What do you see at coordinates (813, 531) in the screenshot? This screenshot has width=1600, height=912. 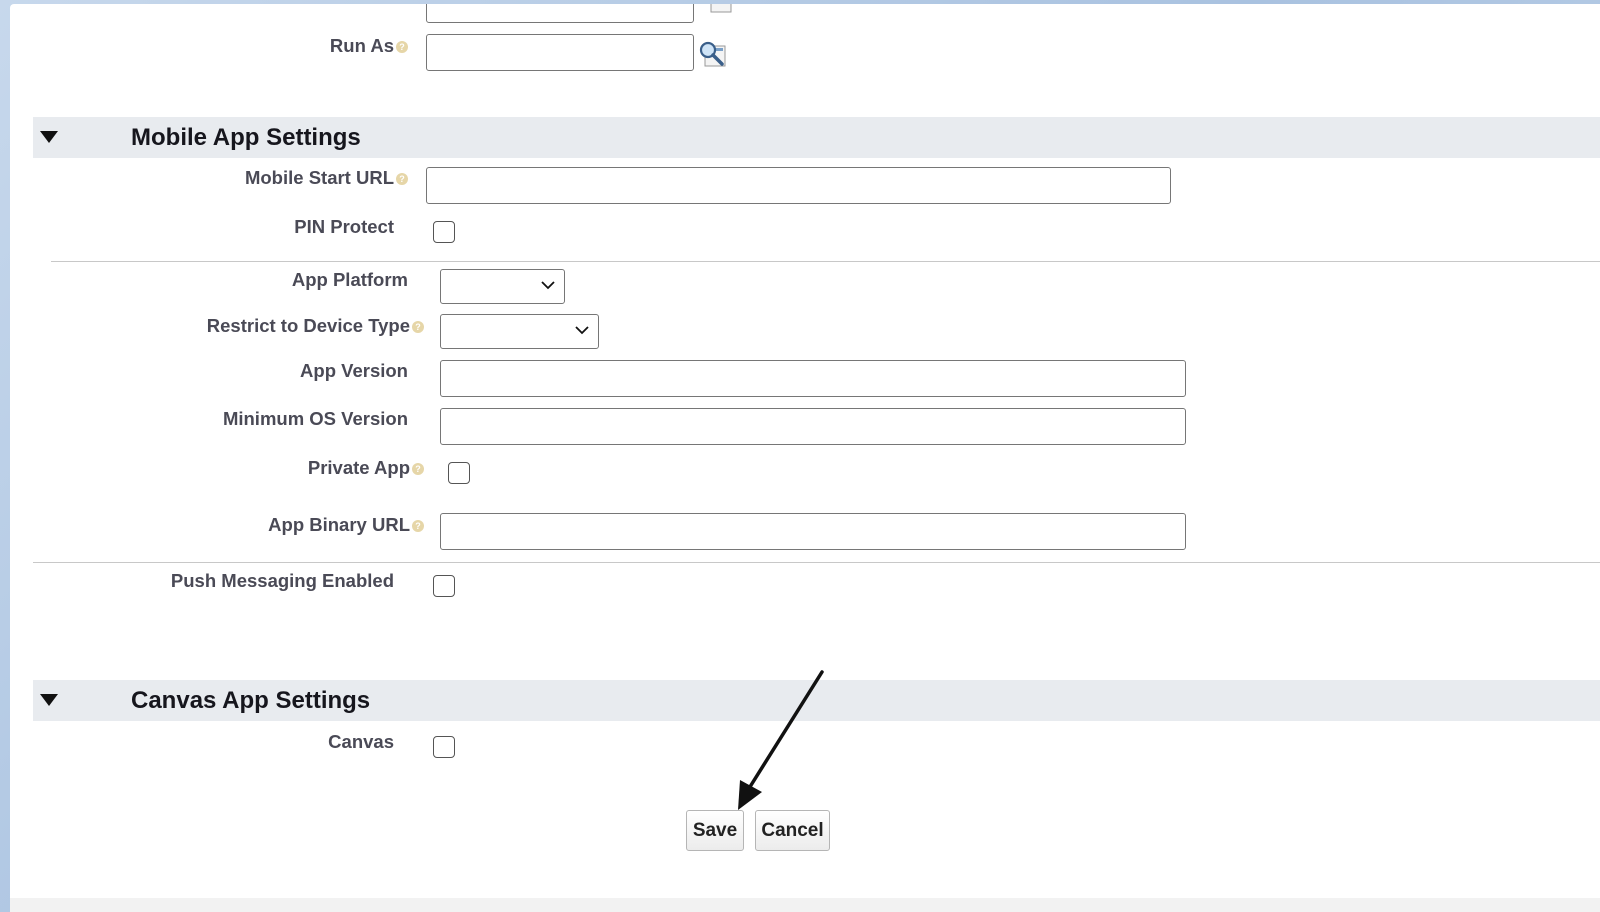 I see `app-binary-url-input` at bounding box center [813, 531].